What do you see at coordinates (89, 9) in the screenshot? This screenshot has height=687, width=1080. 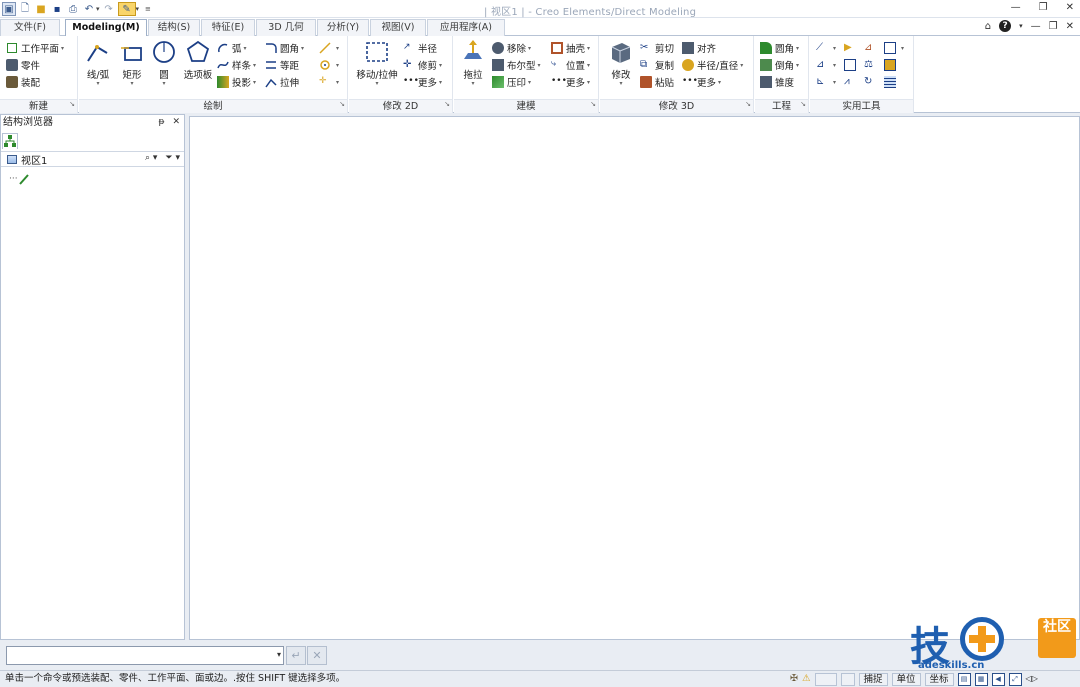 I see `undo-icon: ↶` at bounding box center [89, 9].